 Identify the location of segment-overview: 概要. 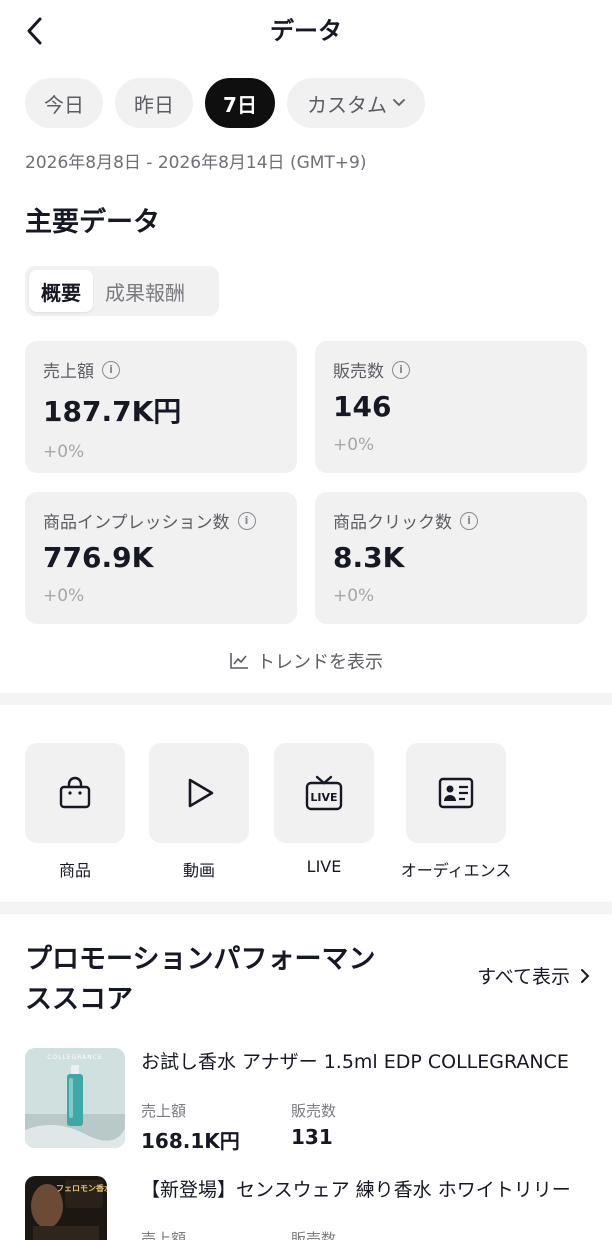
(61, 291).